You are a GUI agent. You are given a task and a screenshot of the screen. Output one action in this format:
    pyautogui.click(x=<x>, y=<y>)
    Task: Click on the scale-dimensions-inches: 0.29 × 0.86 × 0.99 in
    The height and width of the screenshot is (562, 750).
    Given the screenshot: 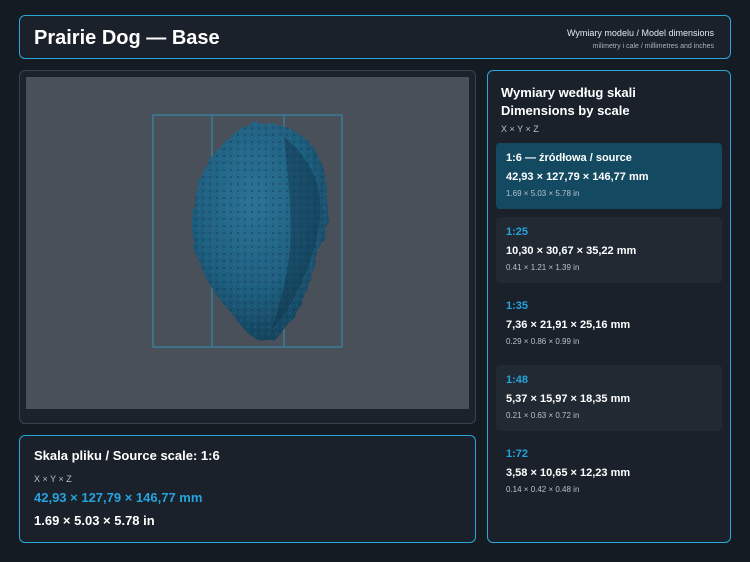 What is the action you would take?
    pyautogui.click(x=543, y=341)
    